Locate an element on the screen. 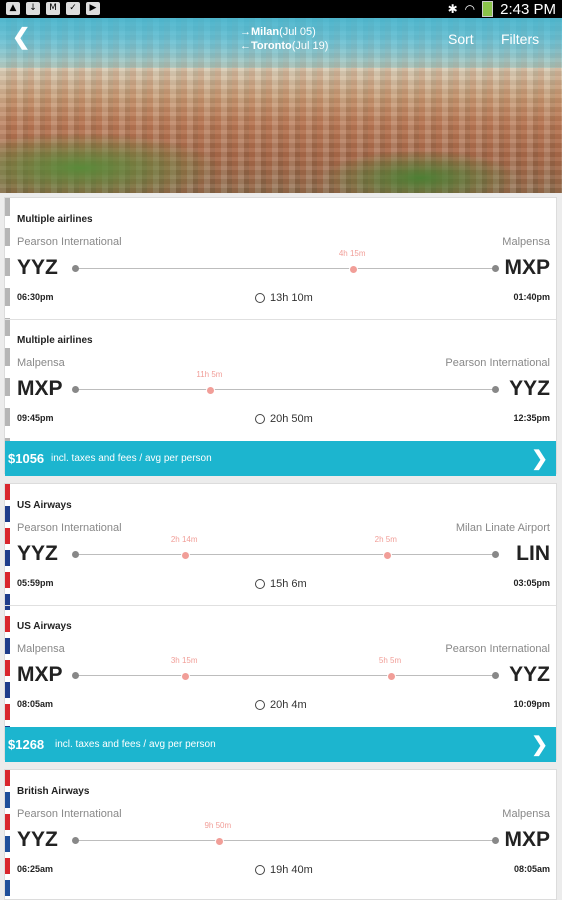 The image size is (562, 900). total-duration: 15h 6m is located at coordinates (281, 584).